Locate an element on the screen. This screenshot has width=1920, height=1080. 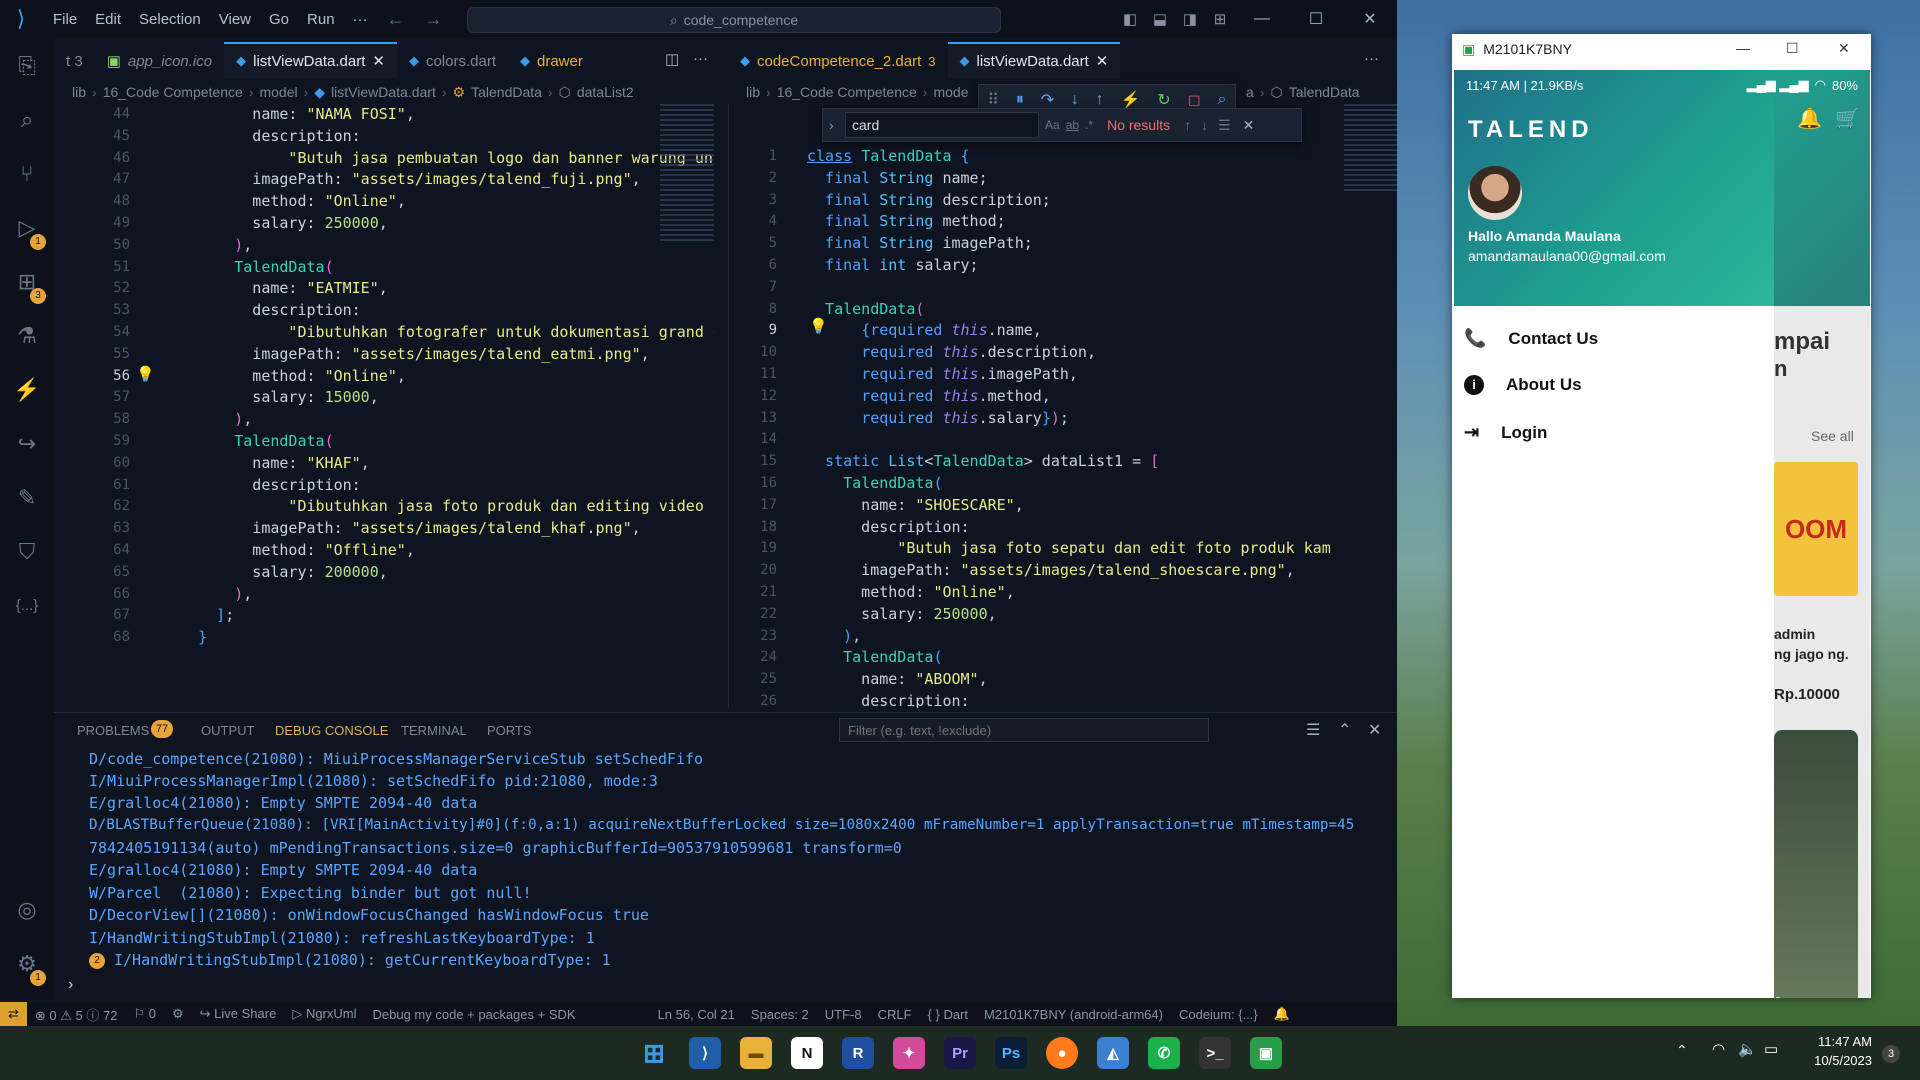
clear-console-icon: ☰ is located at coordinates (1313, 730).